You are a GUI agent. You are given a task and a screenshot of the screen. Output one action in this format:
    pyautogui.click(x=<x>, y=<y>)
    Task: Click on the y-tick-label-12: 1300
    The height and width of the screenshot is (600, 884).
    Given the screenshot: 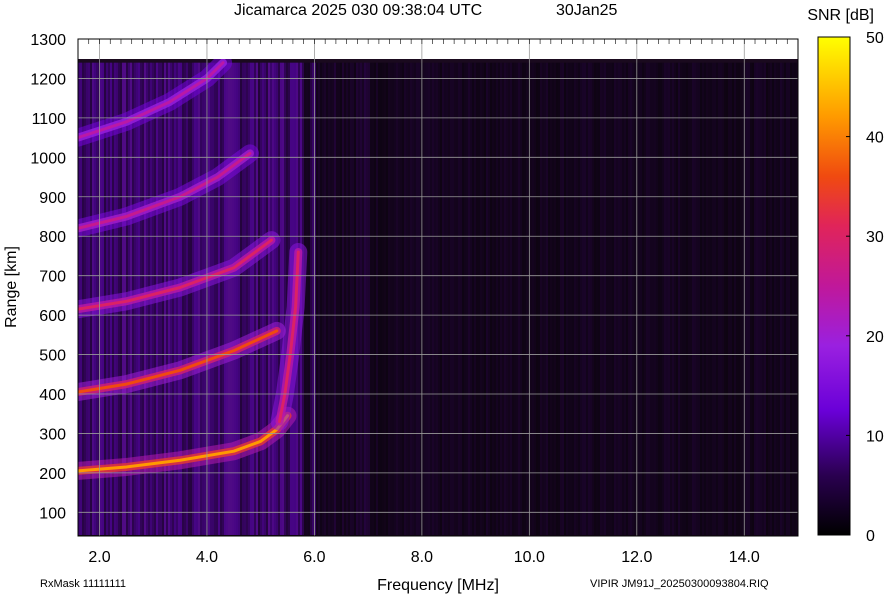 What is the action you would take?
    pyautogui.click(x=48, y=40)
    